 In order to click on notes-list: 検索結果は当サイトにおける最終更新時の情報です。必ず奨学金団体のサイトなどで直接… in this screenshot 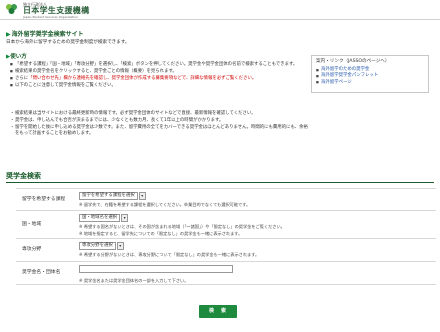, I will do `click(160, 124)`.